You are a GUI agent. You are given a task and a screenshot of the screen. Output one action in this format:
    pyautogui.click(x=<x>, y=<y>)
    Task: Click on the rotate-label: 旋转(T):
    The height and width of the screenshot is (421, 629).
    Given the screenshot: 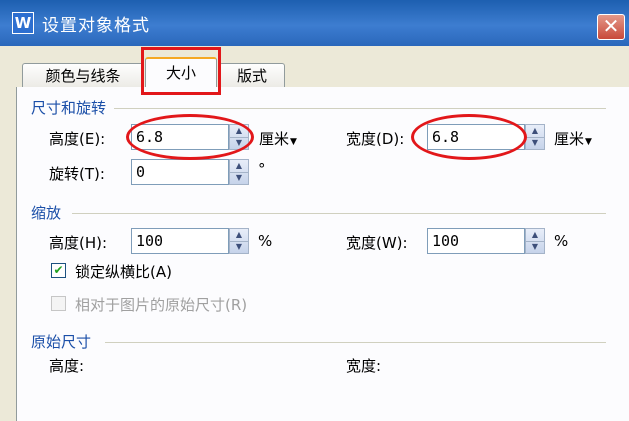 What is the action you would take?
    pyautogui.click(x=77, y=174)
    